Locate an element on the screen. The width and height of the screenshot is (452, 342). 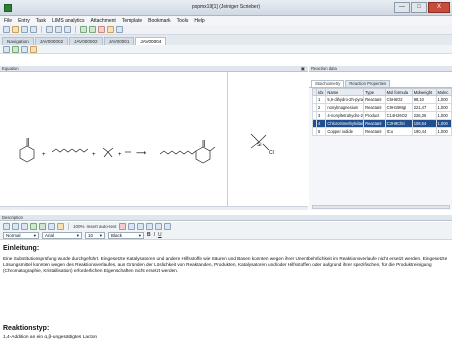
entry-toolbar is located at coordinates (226, 49).